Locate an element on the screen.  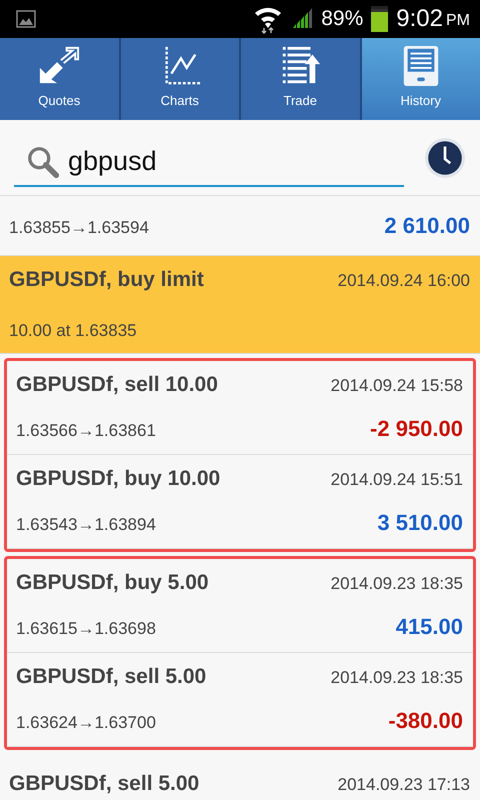
search-icon is located at coordinates (43, 161).